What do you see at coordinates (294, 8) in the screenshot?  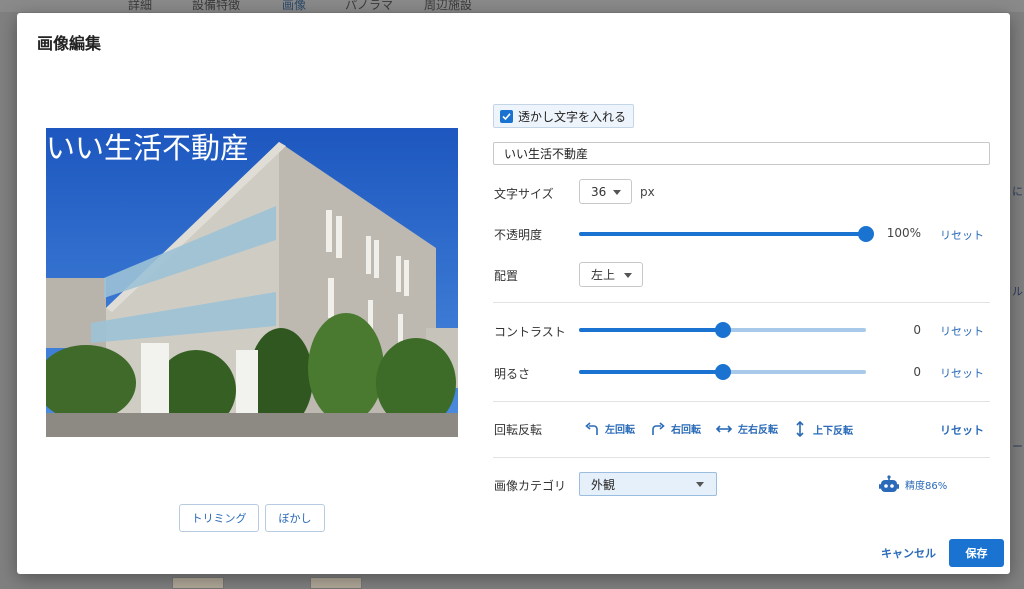 I see `background-tab-active: 画像` at bounding box center [294, 8].